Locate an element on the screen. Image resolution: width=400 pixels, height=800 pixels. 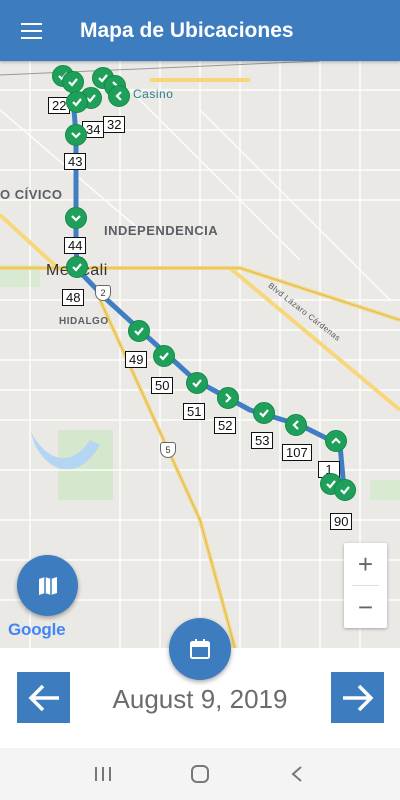
hamburger-icon is located at coordinates (31, 30).